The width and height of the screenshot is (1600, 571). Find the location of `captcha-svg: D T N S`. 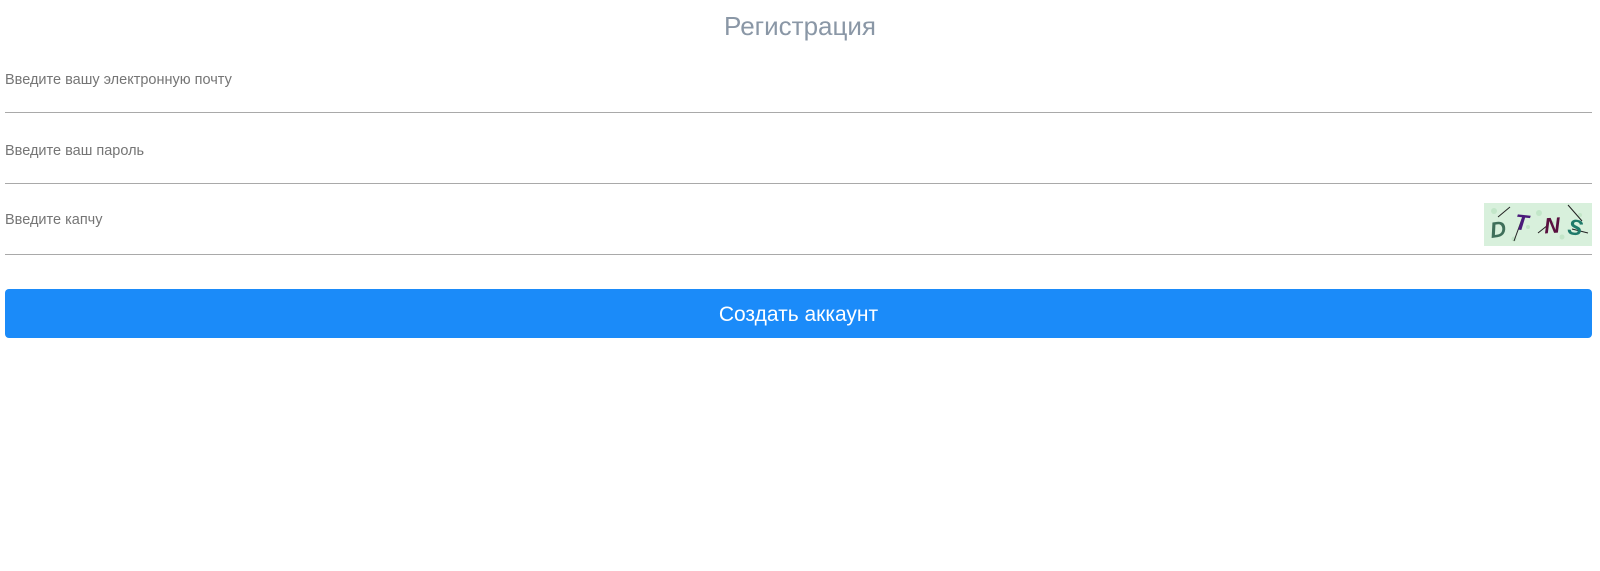

captcha-svg: D T N S is located at coordinates (1538, 224).